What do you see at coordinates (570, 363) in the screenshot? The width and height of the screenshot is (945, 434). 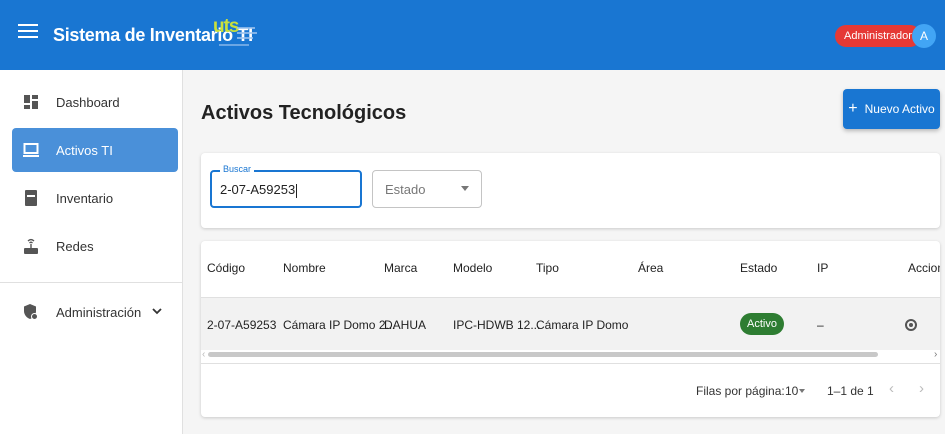 I see `footer-divider` at bounding box center [570, 363].